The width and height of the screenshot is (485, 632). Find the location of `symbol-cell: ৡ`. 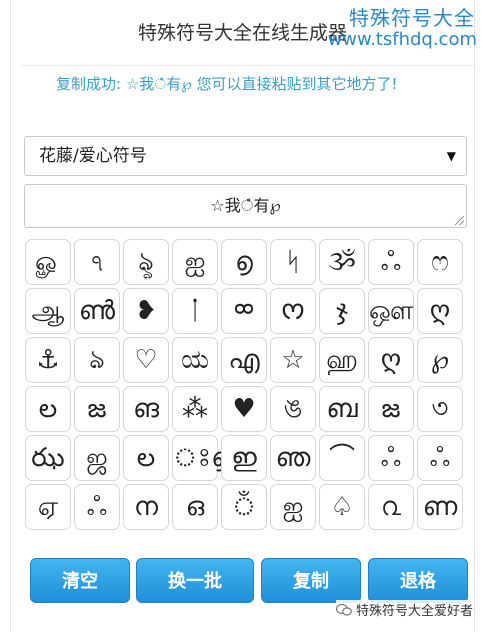

symbol-cell: ৡ is located at coordinates (146, 262).